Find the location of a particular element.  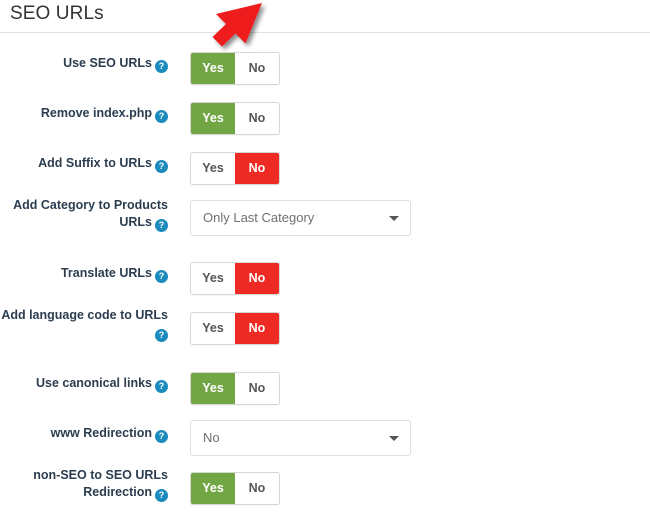

control-add-suffix-to-urls: Yes No is located at coordinates (235, 171).